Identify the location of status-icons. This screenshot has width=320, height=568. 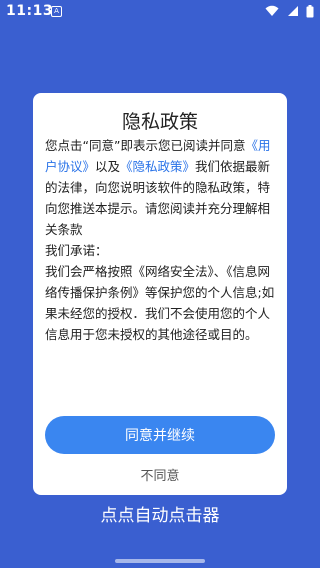
(288, 12).